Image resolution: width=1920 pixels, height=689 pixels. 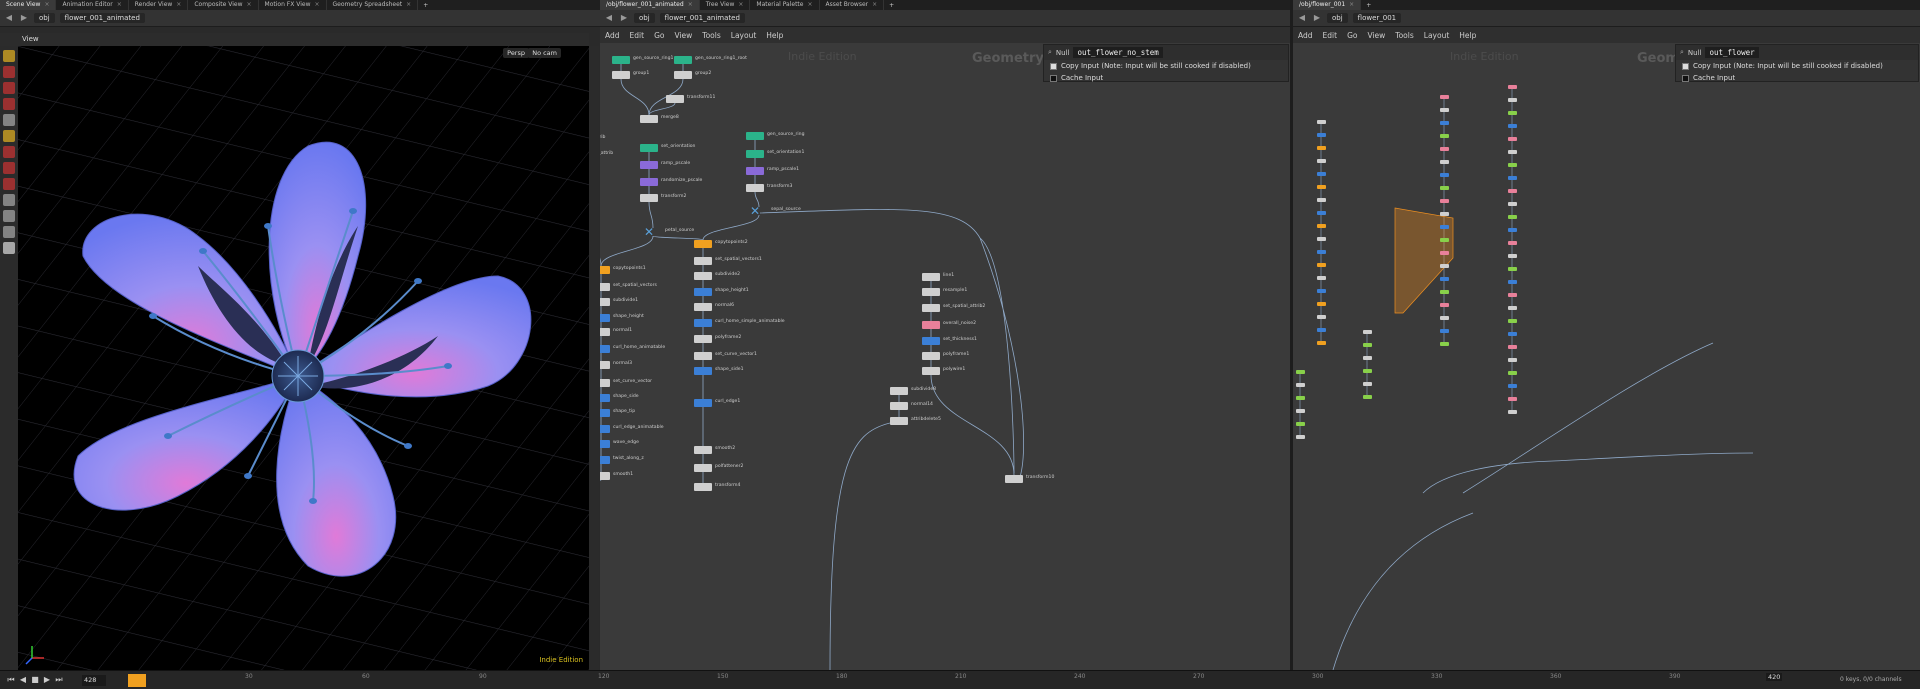 What do you see at coordinates (223, 5) in the screenshot?
I see `tab: Composite View ×` at bounding box center [223, 5].